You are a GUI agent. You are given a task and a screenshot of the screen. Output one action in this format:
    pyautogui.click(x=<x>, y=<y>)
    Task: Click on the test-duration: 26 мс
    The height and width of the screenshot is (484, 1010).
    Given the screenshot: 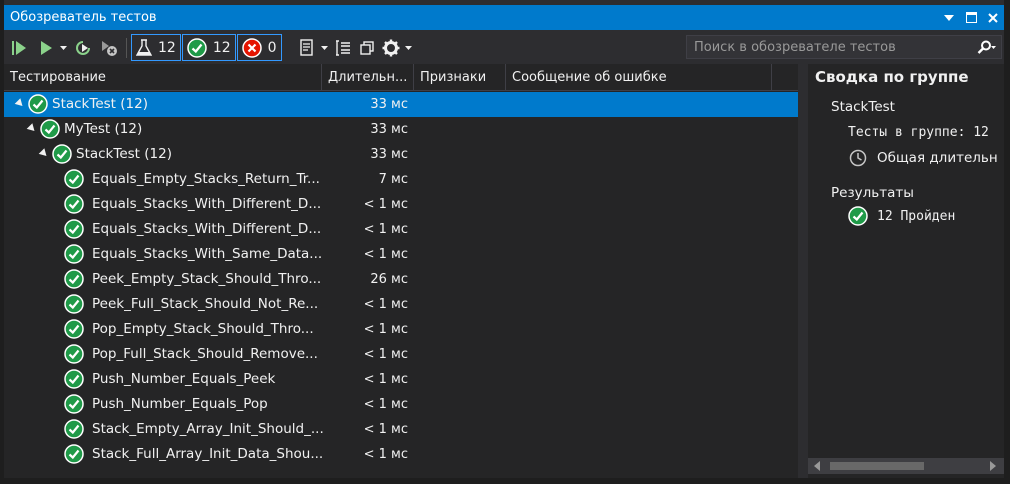 What is the action you would take?
    pyautogui.click(x=389, y=279)
    